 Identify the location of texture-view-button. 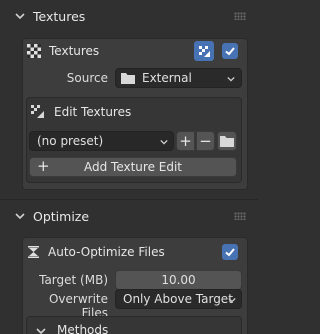
(204, 51).